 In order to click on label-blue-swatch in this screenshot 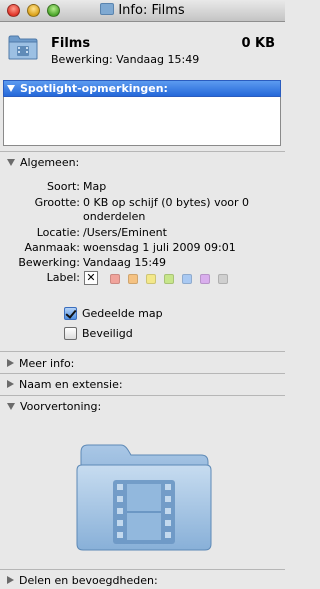, I will do `click(187, 279)`.